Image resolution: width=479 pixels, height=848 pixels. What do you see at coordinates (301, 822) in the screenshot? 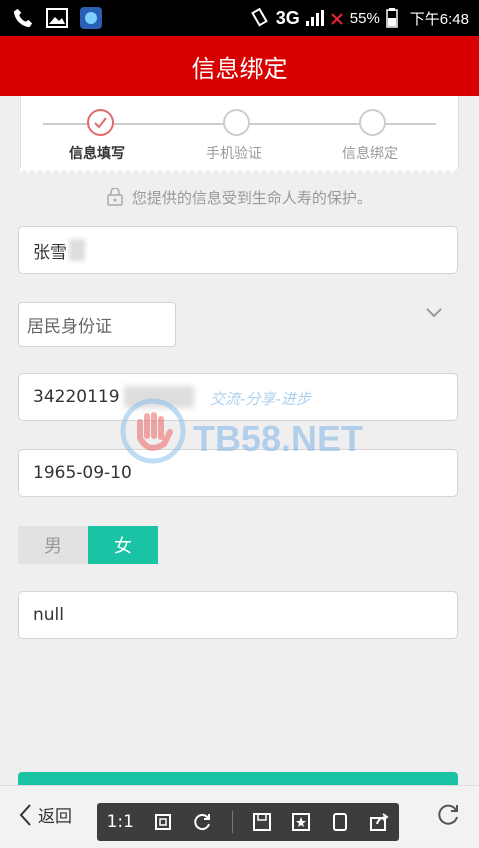
I see `favorite-icon` at bounding box center [301, 822].